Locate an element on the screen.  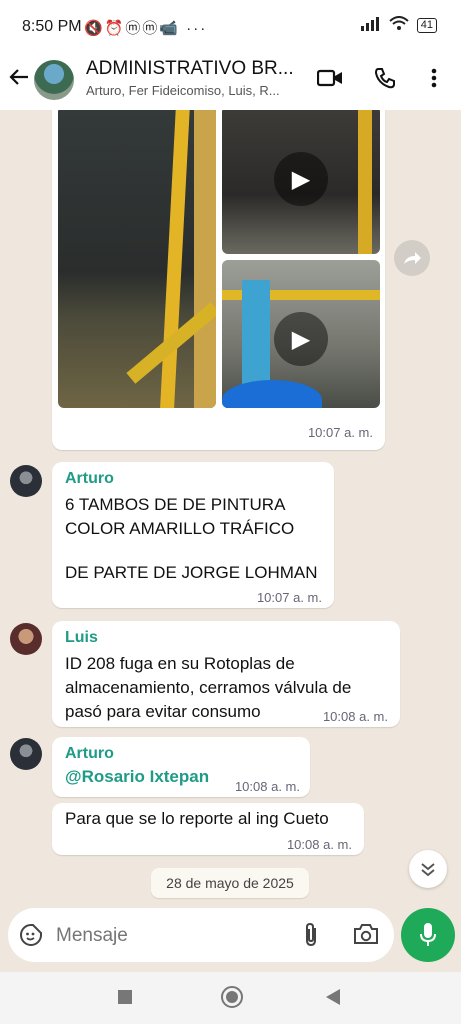
message-bubble: Arturo @Rosario Ixtepan 10:08 a. m. is located at coordinates (181, 767).